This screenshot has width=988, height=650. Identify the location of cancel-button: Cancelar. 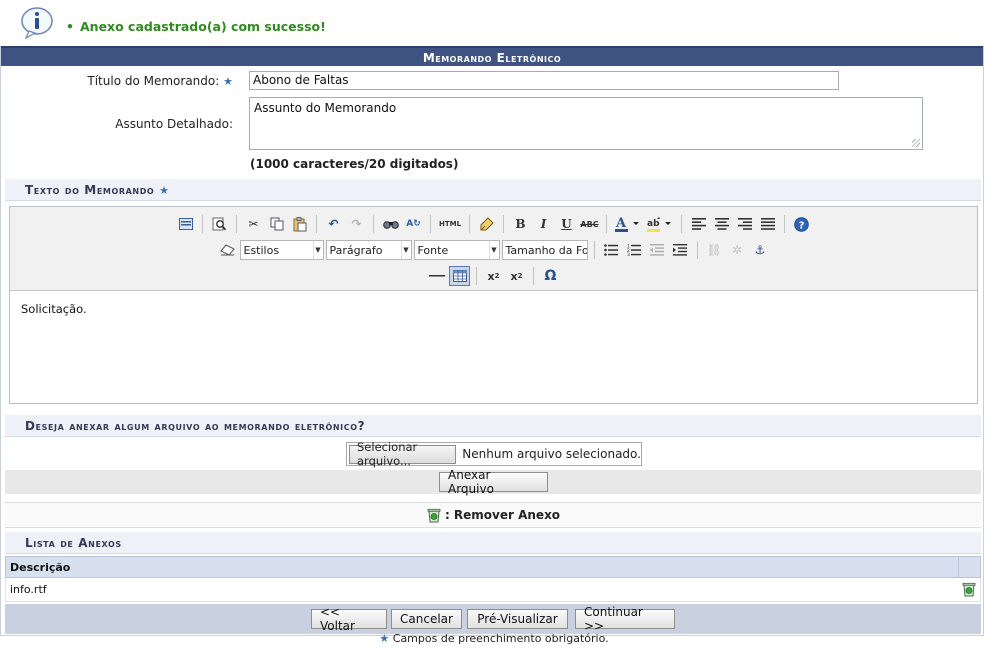
(426, 619).